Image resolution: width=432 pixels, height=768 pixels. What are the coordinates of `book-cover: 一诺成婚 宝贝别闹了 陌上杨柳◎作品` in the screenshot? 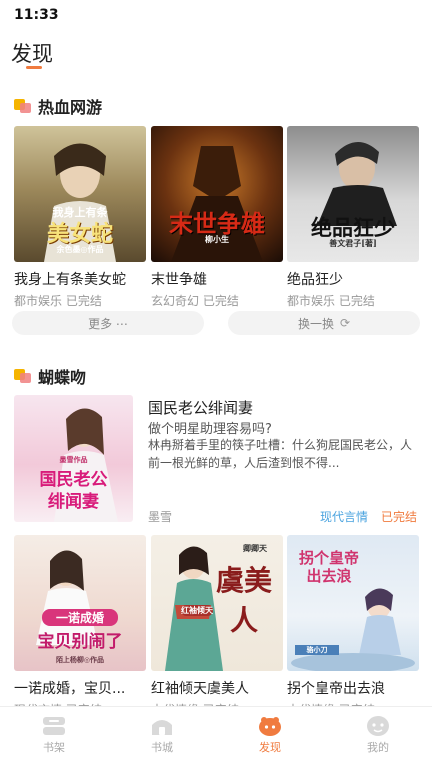 It's located at (80, 603).